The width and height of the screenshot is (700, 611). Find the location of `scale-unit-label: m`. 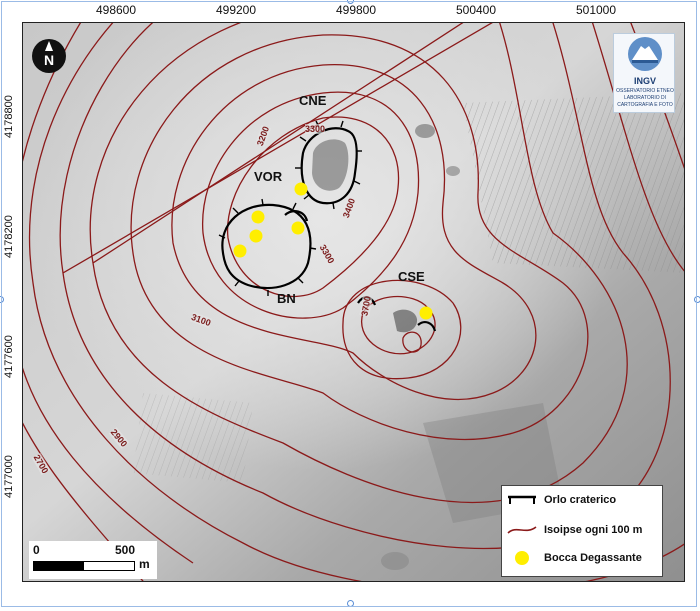

scale-unit-label: m is located at coordinates (144, 564).